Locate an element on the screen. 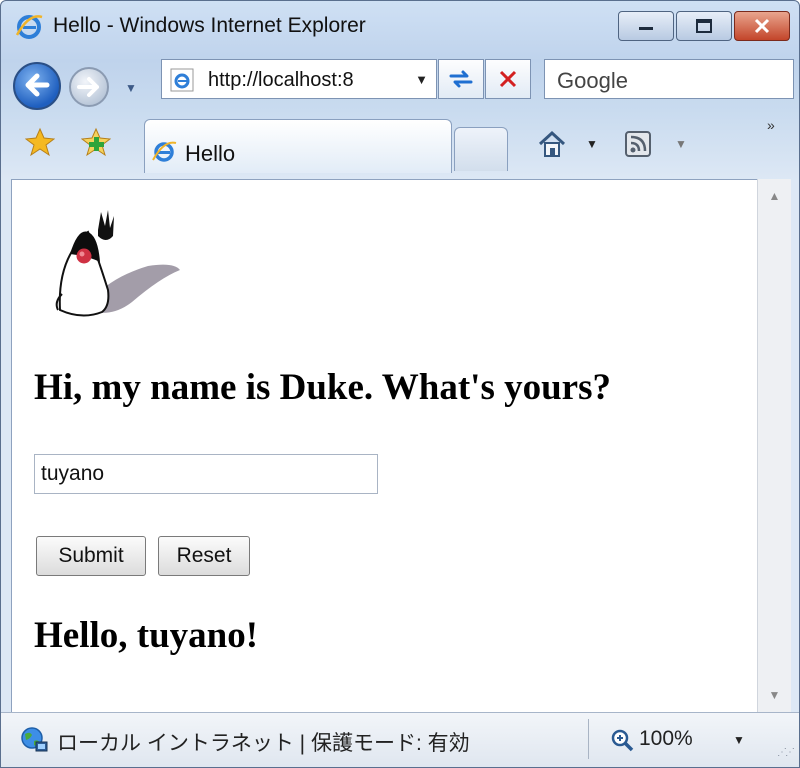 The width and height of the screenshot is (800, 768). forward-arrow-icon is located at coordinates (88, 87).